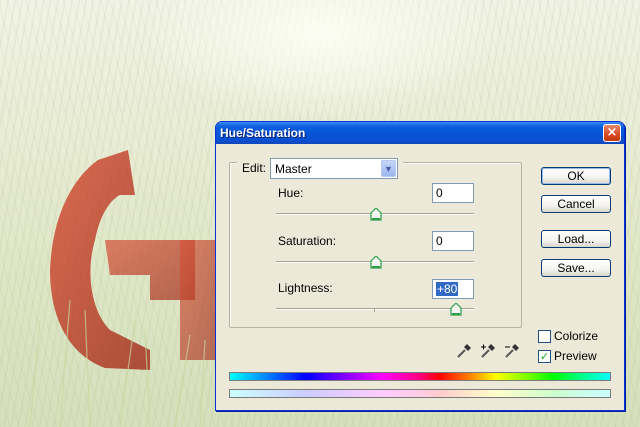 The height and width of the screenshot is (427, 640). Describe the element at coordinates (575, 356) in the screenshot. I see `preview-label: Preview` at that location.